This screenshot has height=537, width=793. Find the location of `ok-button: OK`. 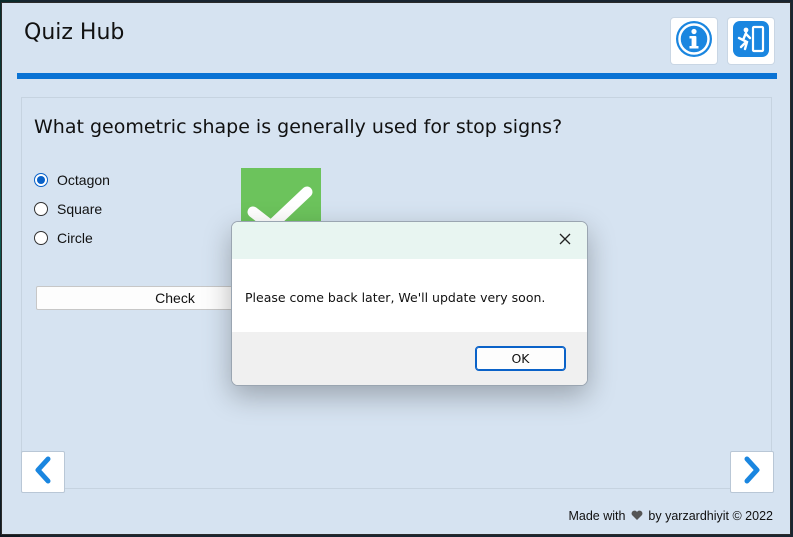

ok-button: OK is located at coordinates (520, 358).